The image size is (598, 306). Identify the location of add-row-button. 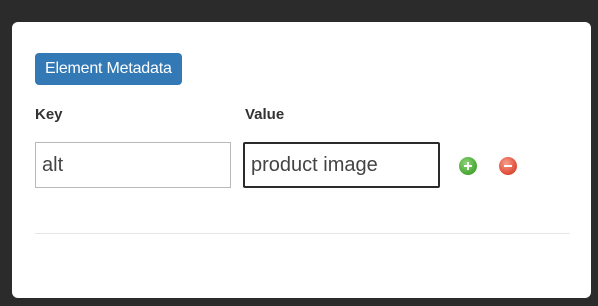
(468, 166).